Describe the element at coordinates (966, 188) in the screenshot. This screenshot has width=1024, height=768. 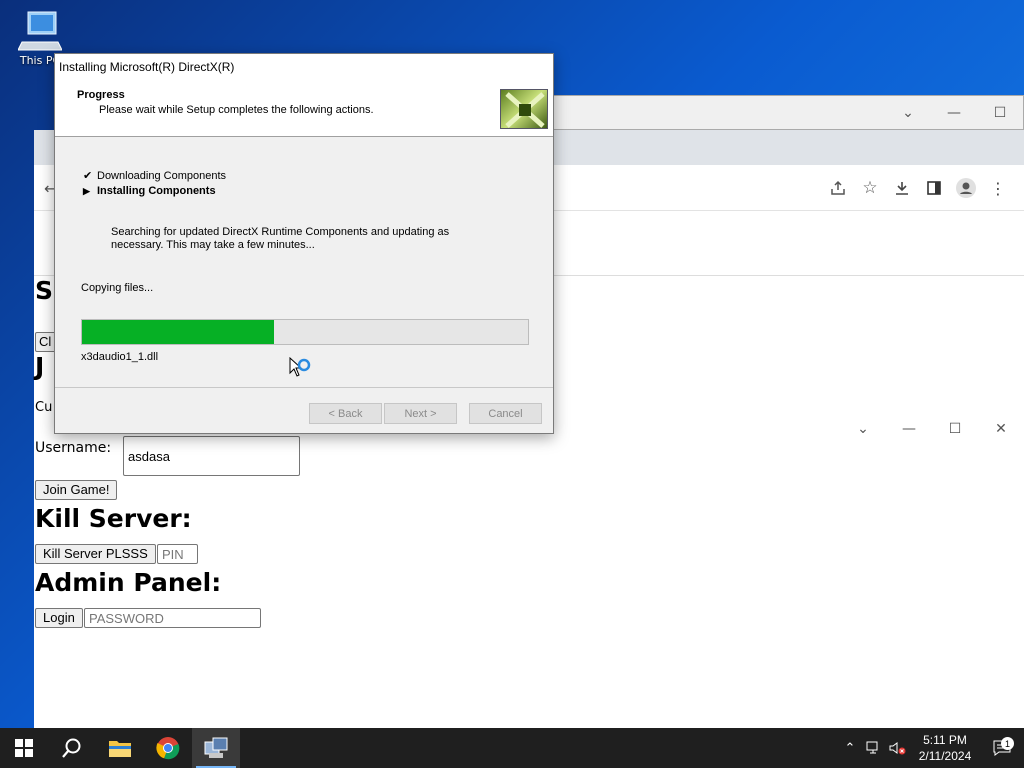
I see `profile-avatar-icon` at that location.